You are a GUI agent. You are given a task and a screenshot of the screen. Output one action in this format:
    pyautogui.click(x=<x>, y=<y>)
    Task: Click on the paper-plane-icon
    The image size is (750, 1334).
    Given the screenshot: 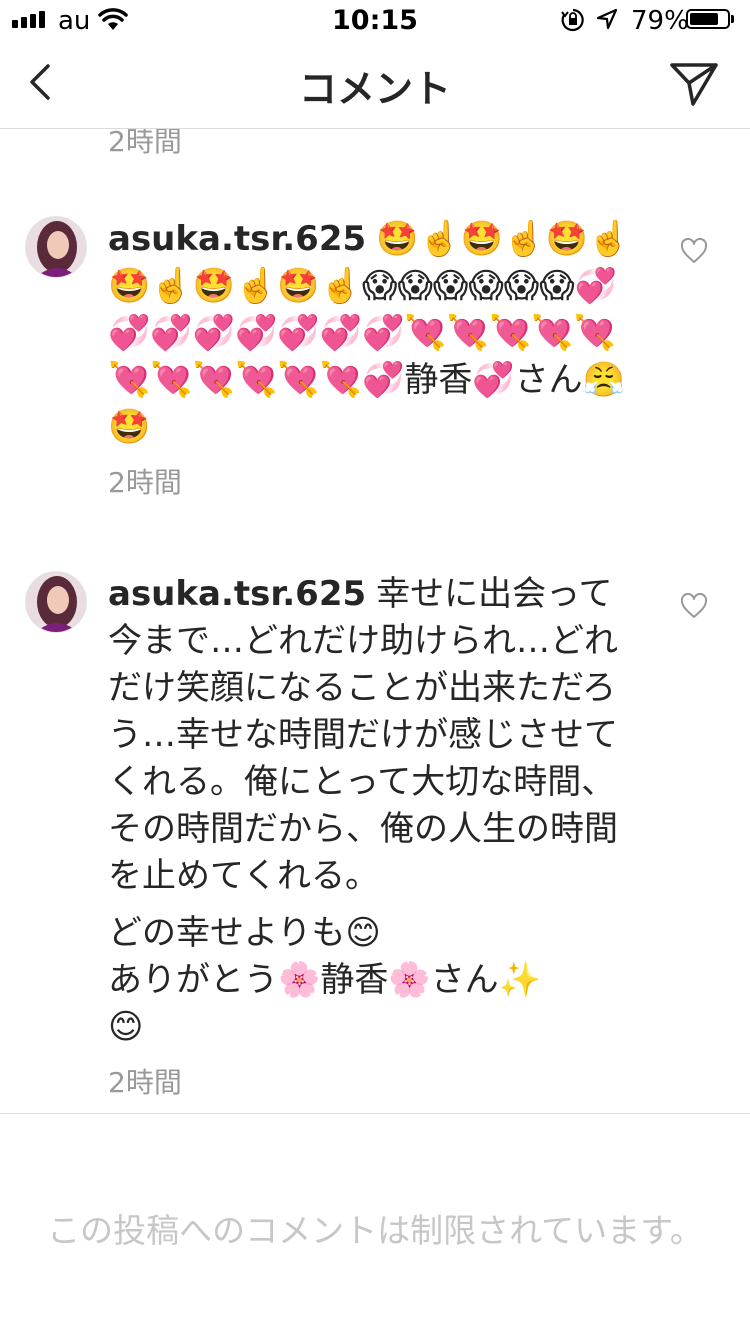 What is the action you would take?
    pyautogui.click(x=694, y=84)
    